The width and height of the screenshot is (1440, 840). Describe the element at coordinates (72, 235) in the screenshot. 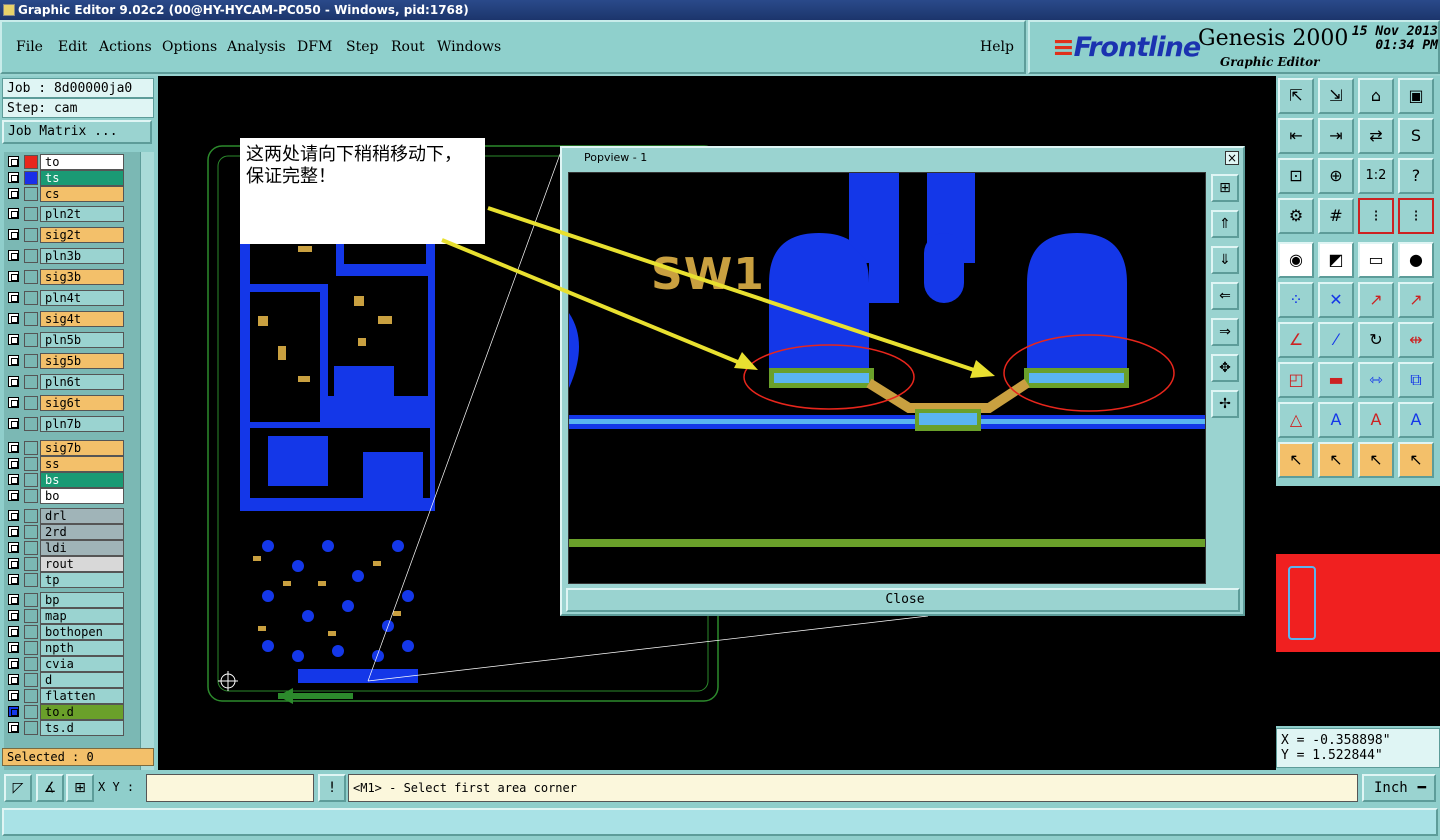

I see `layer-row: sig2t` at that location.